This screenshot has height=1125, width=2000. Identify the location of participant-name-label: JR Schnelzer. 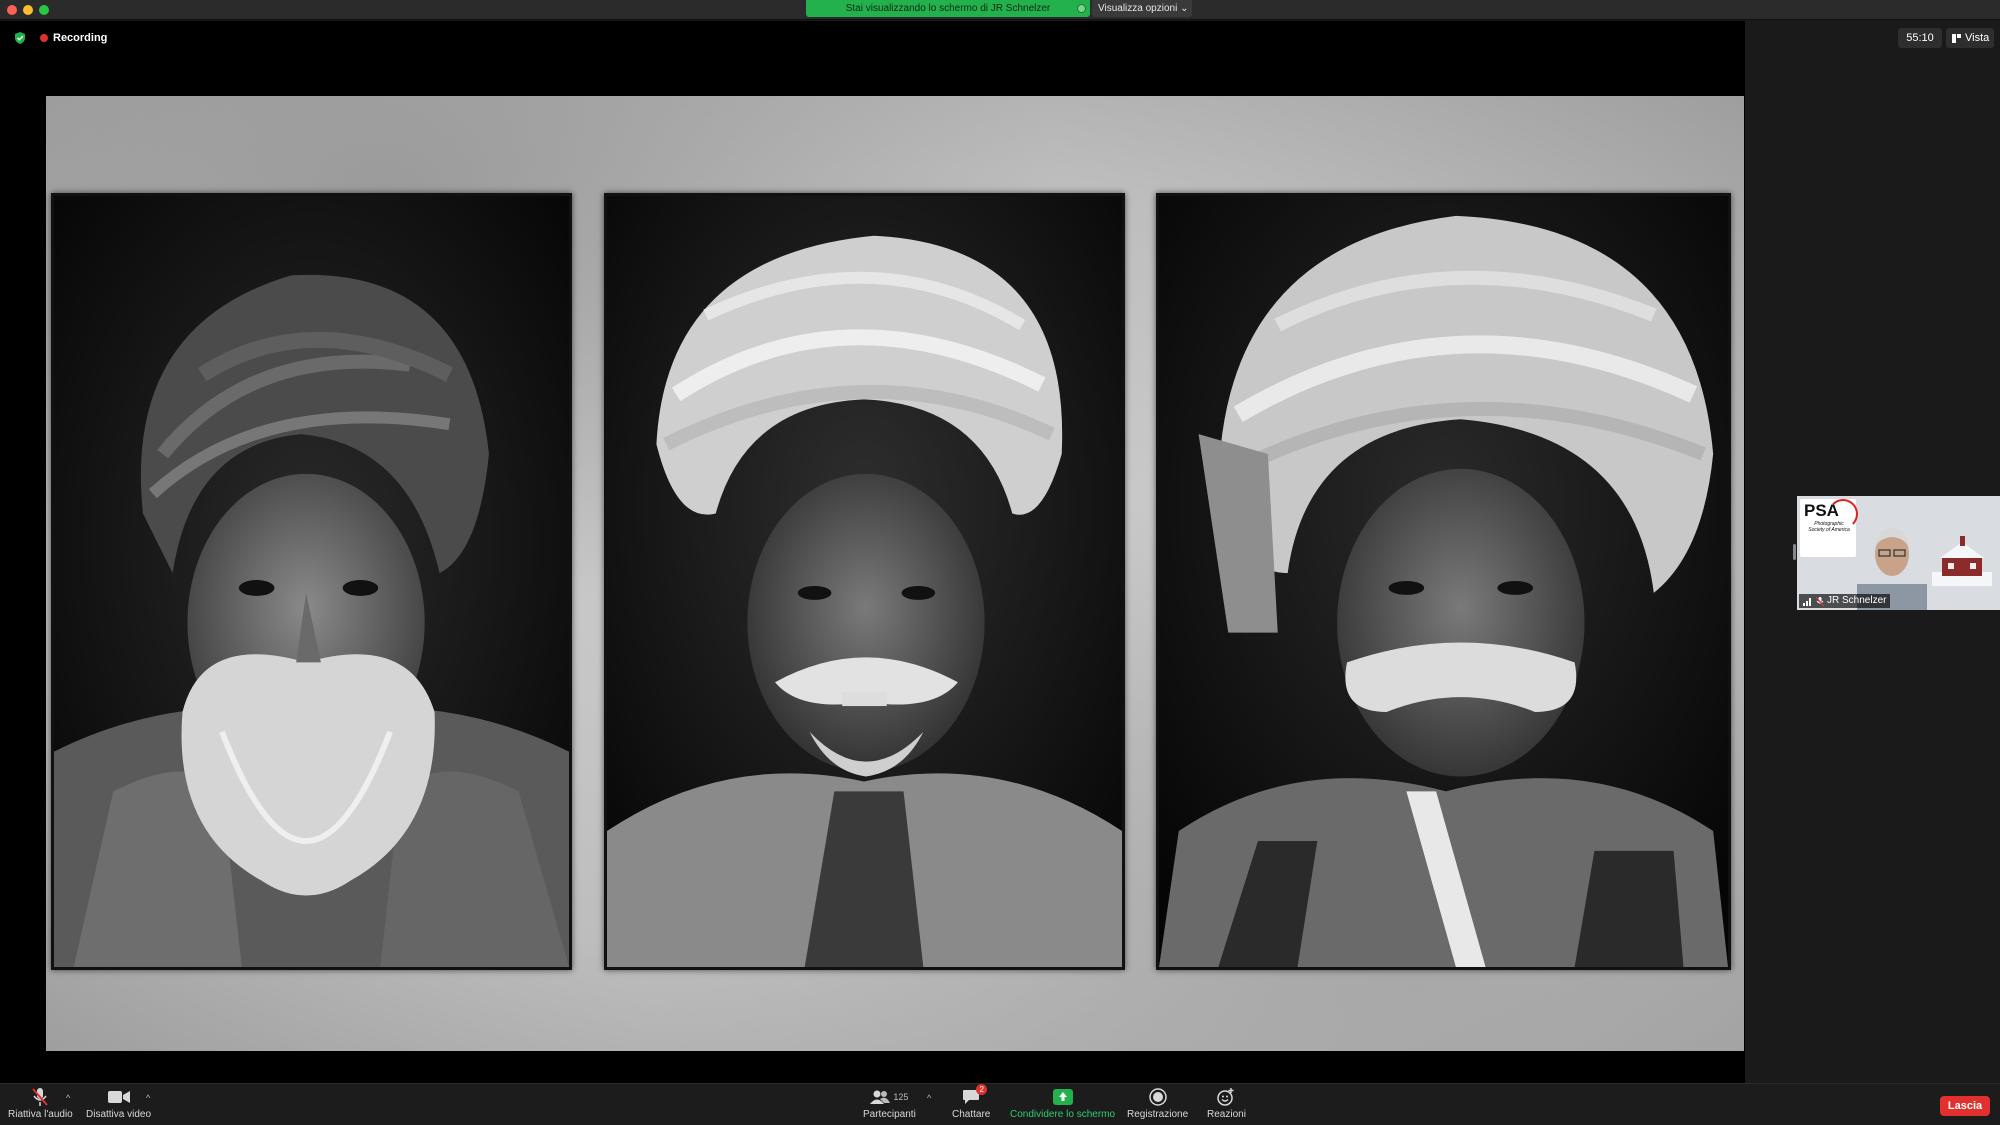
(1845, 601).